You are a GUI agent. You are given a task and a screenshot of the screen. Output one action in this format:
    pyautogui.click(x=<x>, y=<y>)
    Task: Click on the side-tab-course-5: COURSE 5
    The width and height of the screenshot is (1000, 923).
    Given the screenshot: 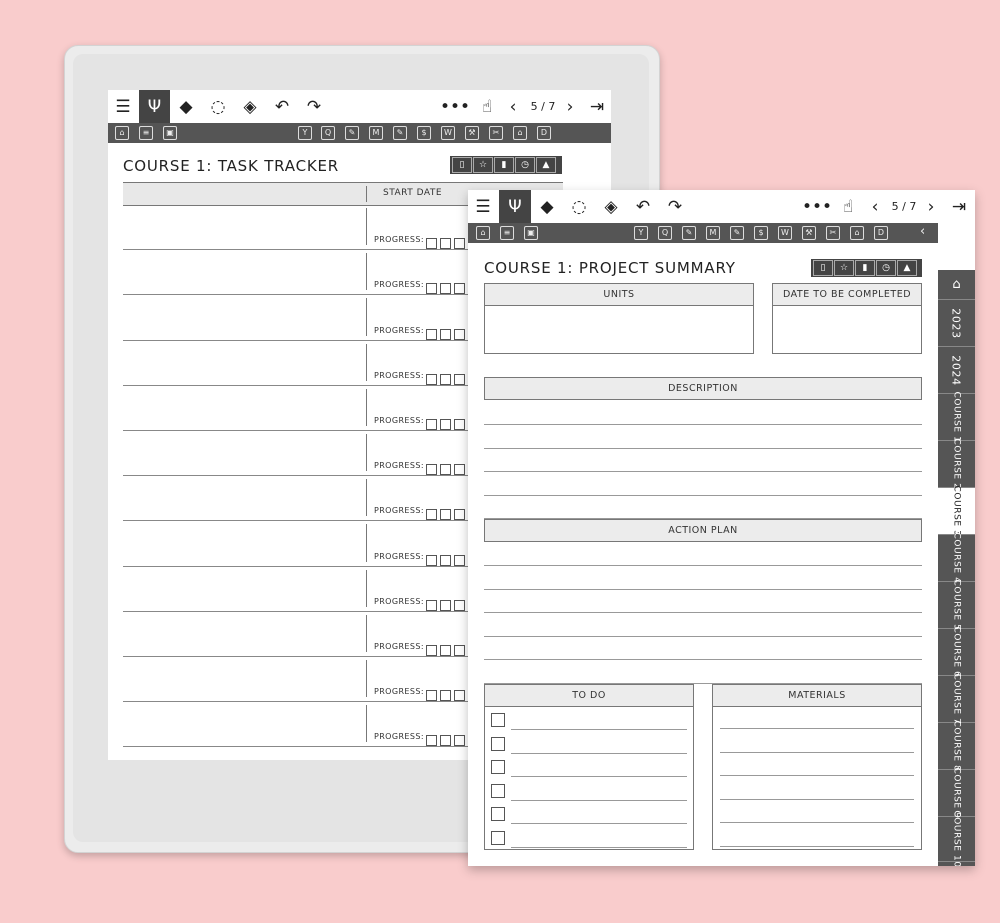 What is the action you would take?
    pyautogui.click(x=956, y=605)
    